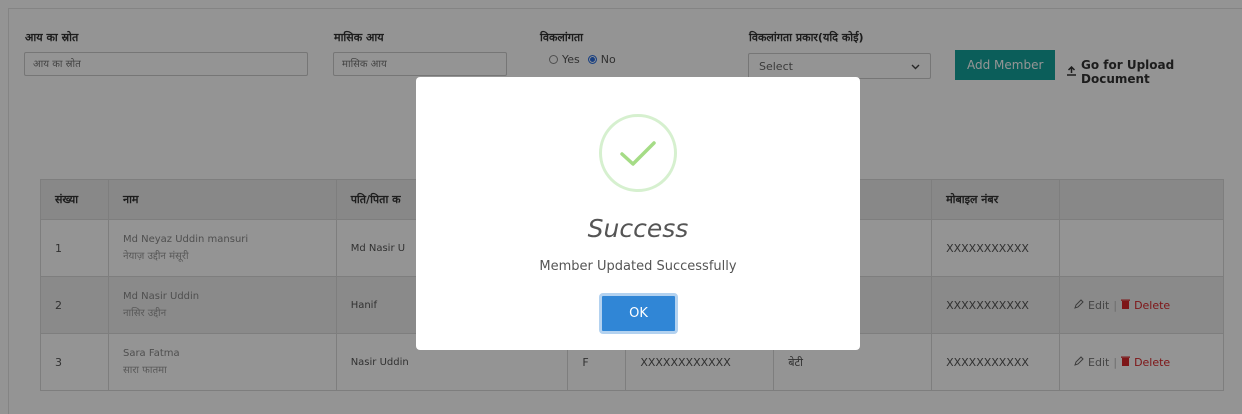 The width and height of the screenshot is (1242, 414). Describe the element at coordinates (638, 153) in the screenshot. I see `success-check-icon` at that location.